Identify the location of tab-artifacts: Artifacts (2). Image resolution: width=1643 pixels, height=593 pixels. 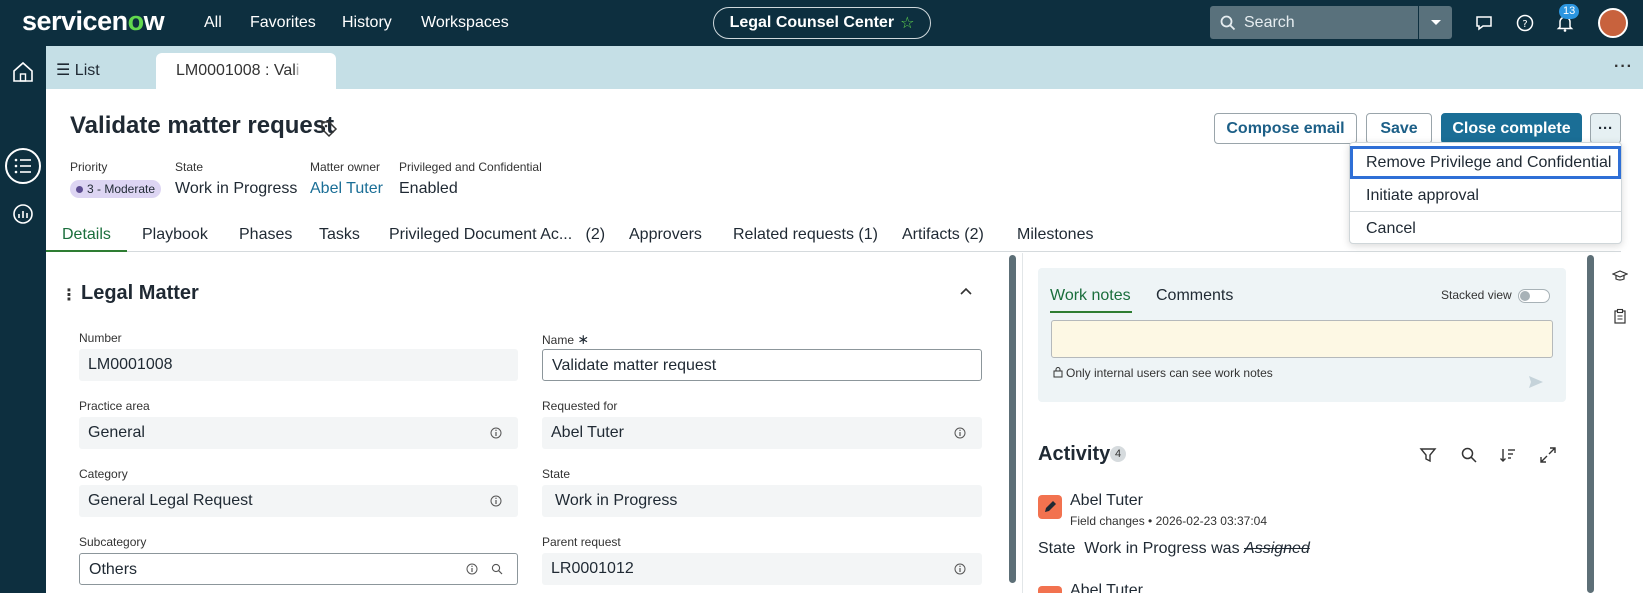
(943, 235).